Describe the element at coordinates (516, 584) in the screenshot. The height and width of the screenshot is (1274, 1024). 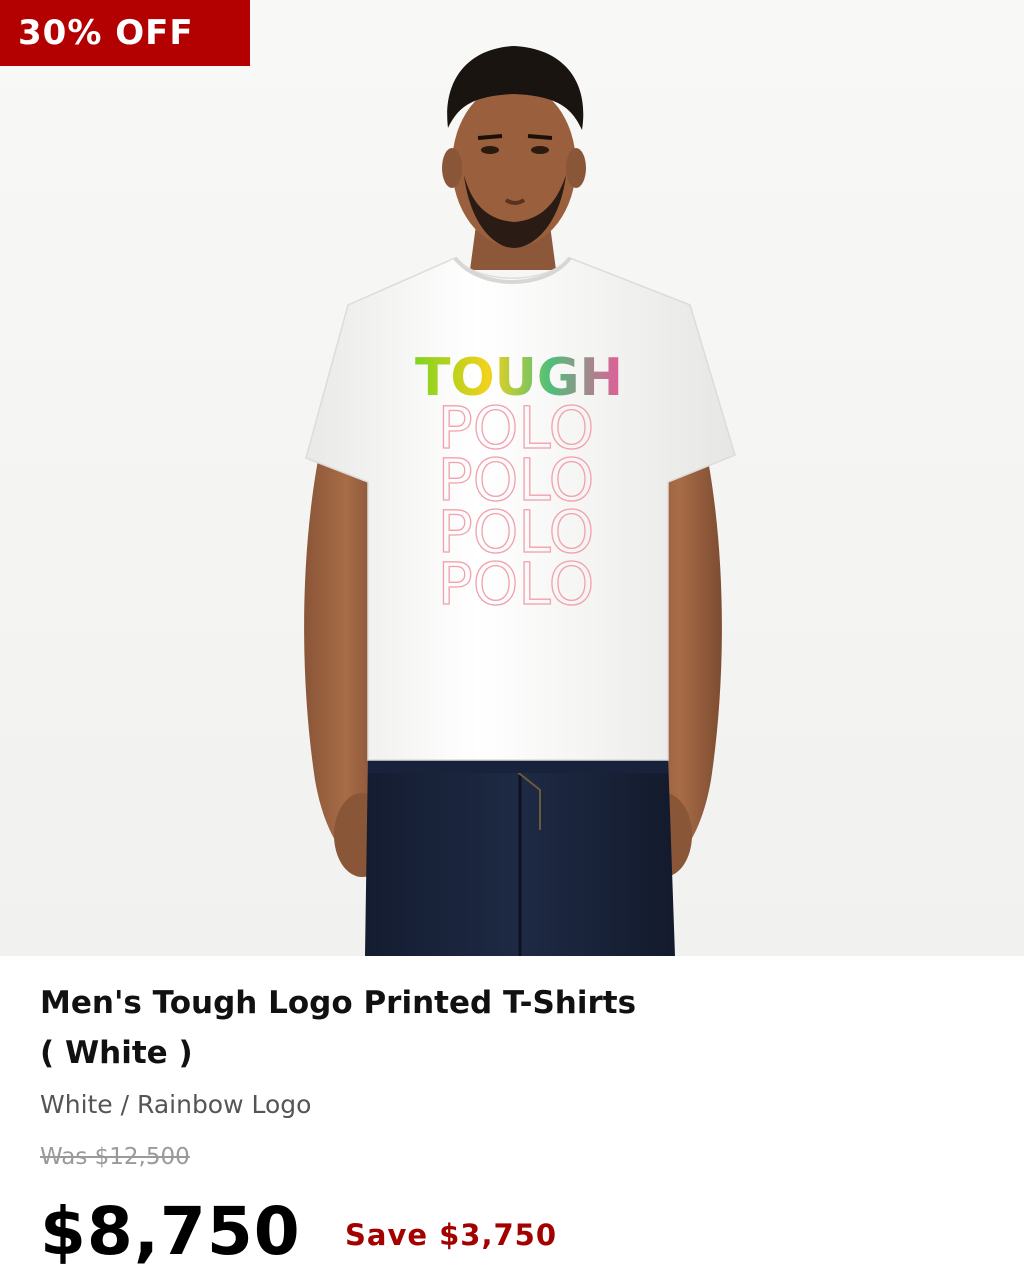
I see `shirt-print-repeat: POLO` at that location.